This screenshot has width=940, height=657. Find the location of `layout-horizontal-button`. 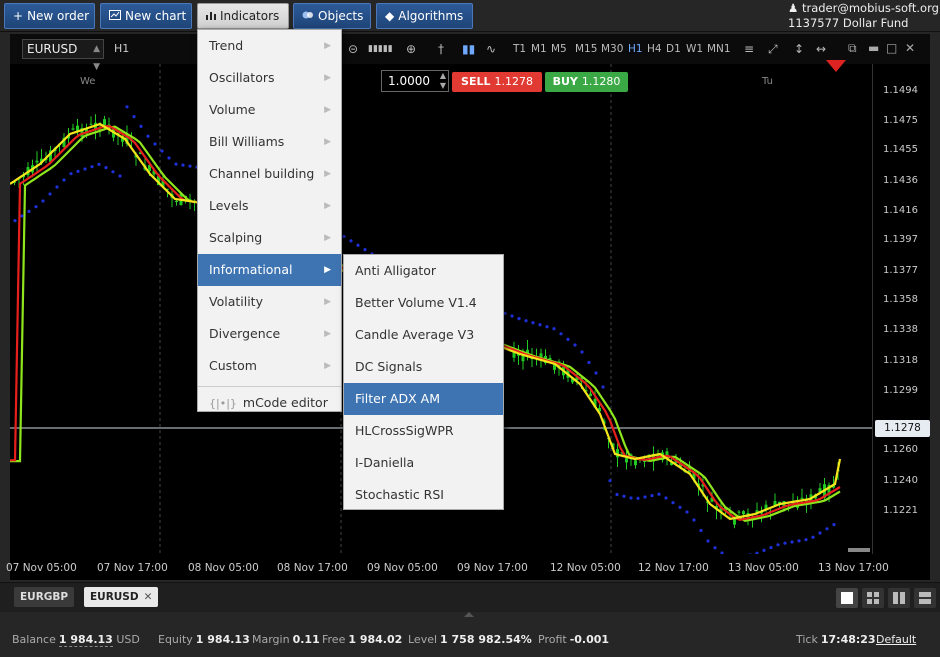

layout-horizontal-button is located at coordinates (925, 598).